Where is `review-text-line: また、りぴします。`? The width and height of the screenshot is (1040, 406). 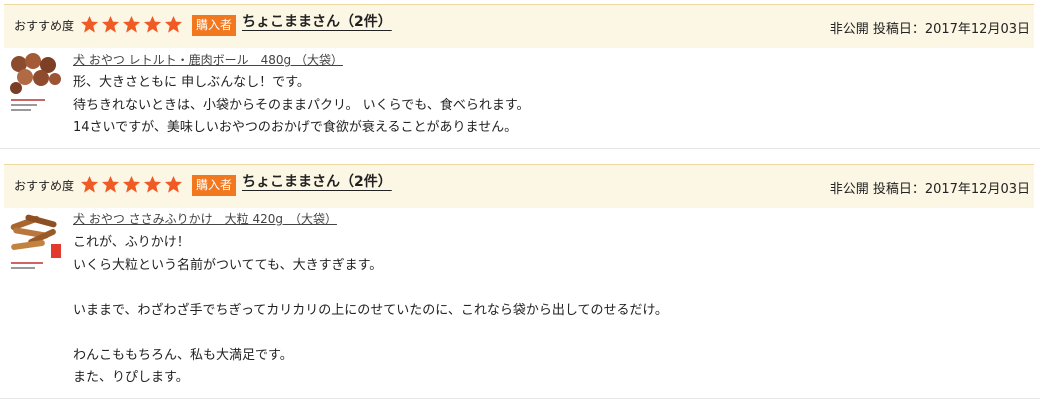 review-text-line: また、りぴします。 is located at coordinates (131, 377).